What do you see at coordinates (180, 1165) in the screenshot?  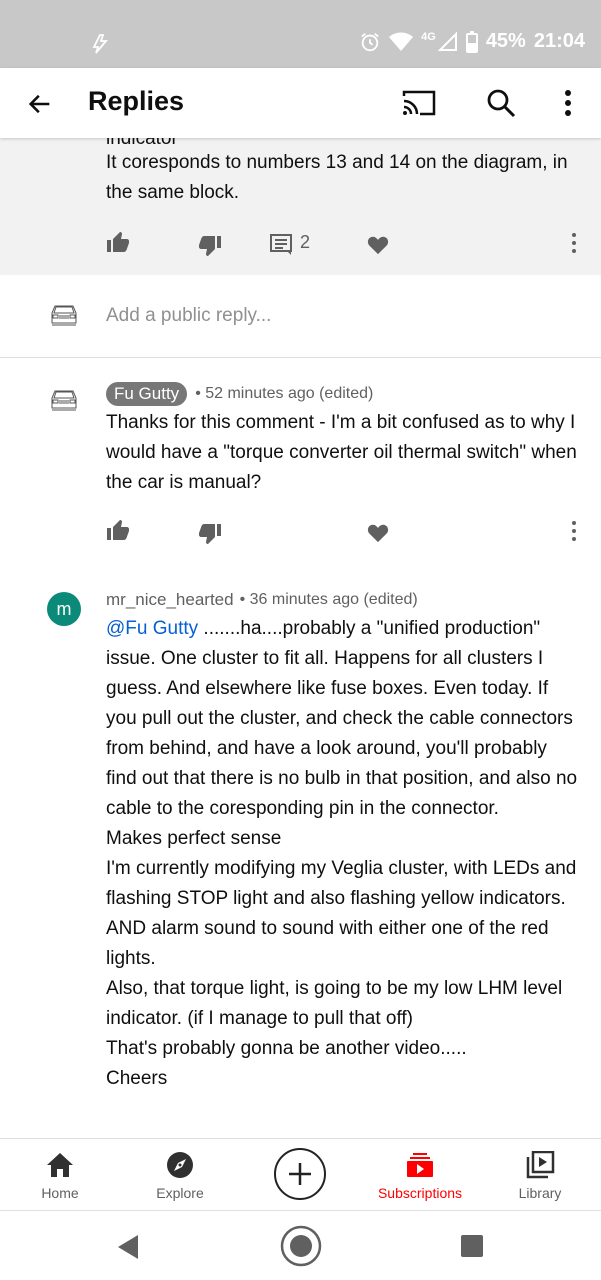 I see `explore-compass-icon` at bounding box center [180, 1165].